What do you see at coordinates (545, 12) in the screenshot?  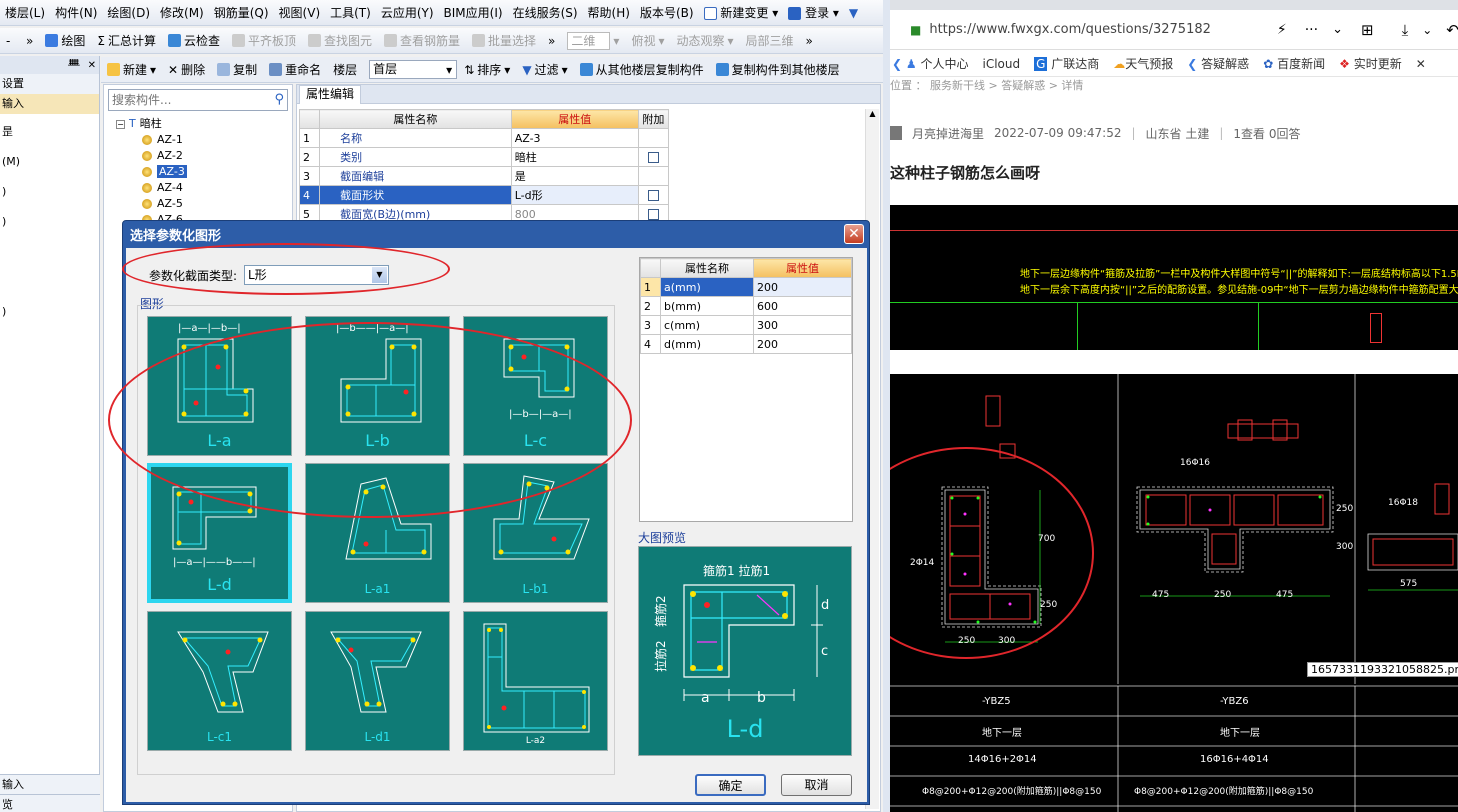 I see `menu-online: 在线服务(S)` at bounding box center [545, 12].